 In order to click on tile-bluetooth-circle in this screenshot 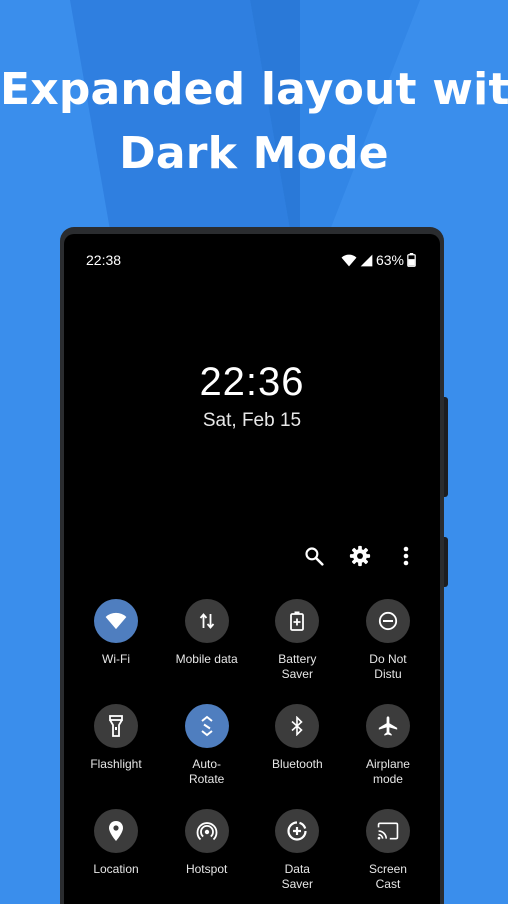, I will do `click(297, 726)`.